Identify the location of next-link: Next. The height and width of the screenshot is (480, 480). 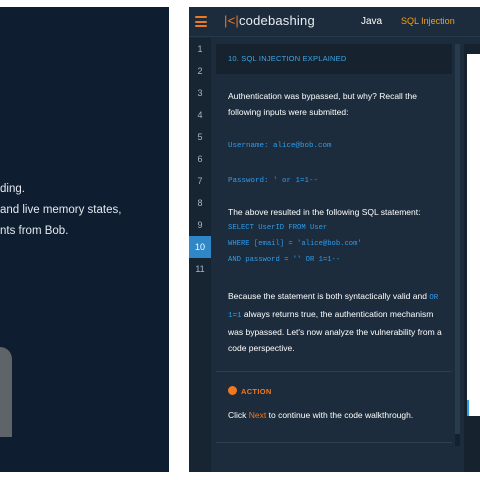
(257, 415).